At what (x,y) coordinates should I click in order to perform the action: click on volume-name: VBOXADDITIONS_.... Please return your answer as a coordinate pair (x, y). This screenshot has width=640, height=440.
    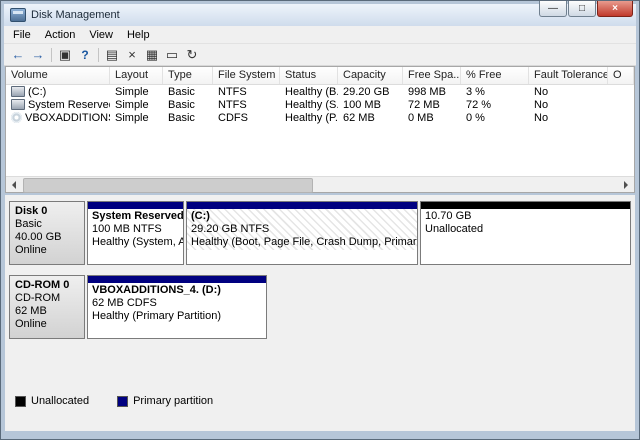
    Looking at the image, I should click on (67, 117).